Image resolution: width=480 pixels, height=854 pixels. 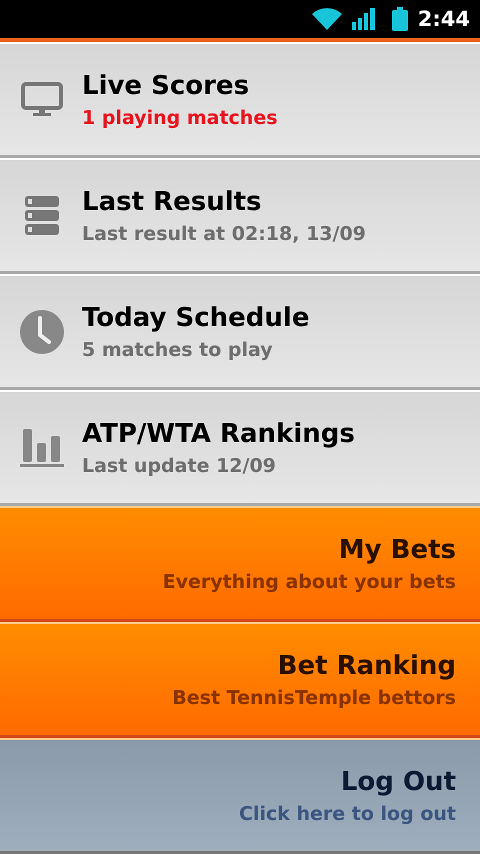 I want to click on tile-subtitle: 1 playing matches, so click(x=180, y=117).